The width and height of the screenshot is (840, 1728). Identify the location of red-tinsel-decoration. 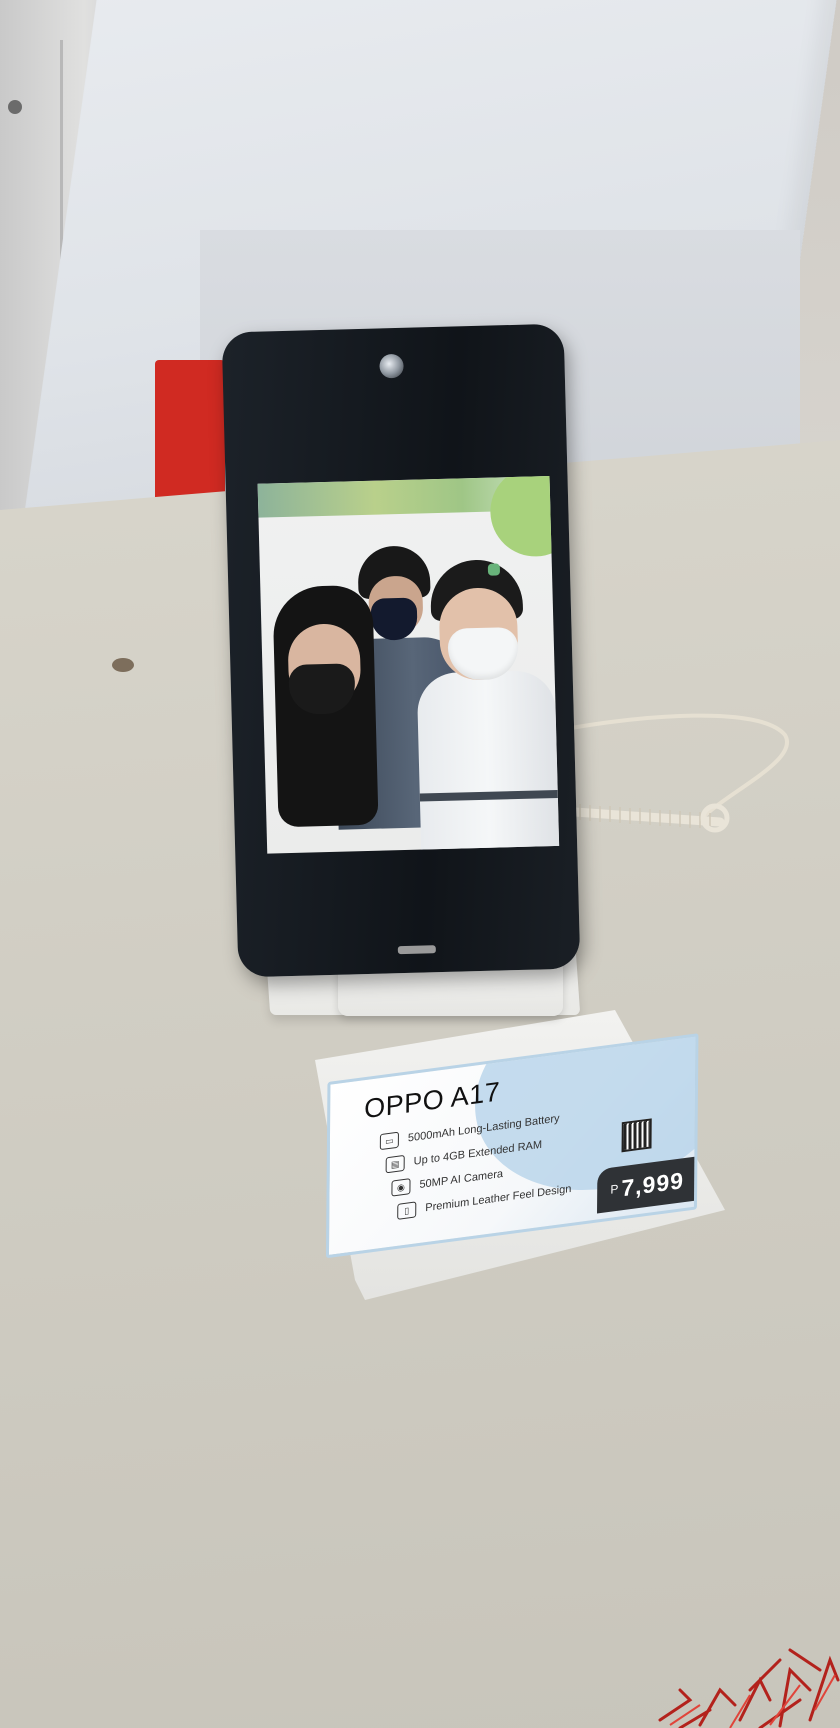
(749, 1688).